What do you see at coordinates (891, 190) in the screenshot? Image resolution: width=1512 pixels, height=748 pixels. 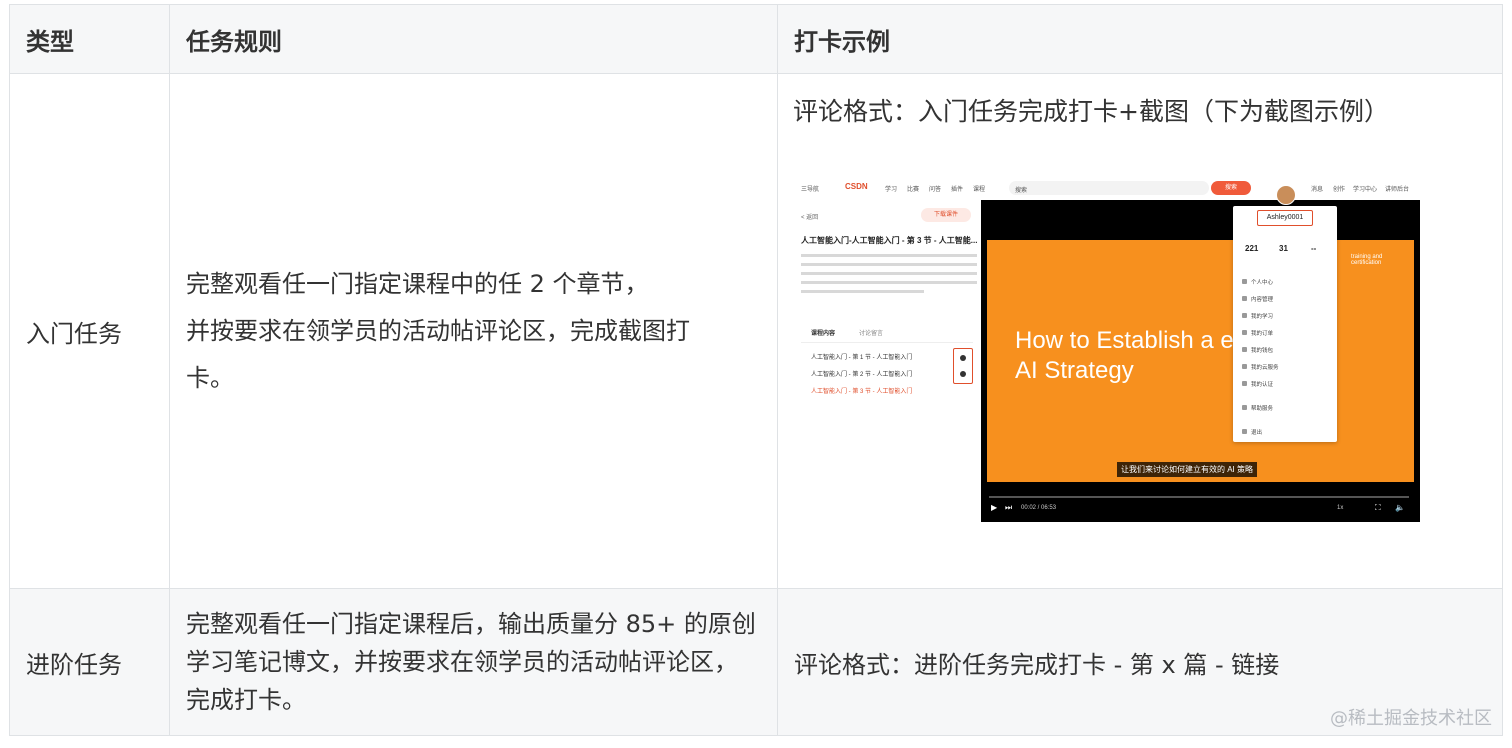 I see `nav-link: 学习` at bounding box center [891, 190].